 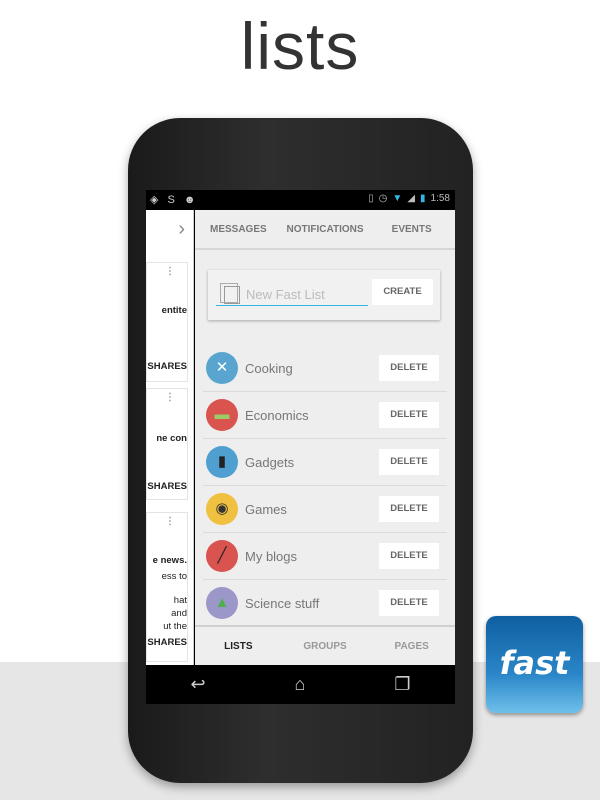 I want to click on list-item-label: Gadgets, so click(x=270, y=462).